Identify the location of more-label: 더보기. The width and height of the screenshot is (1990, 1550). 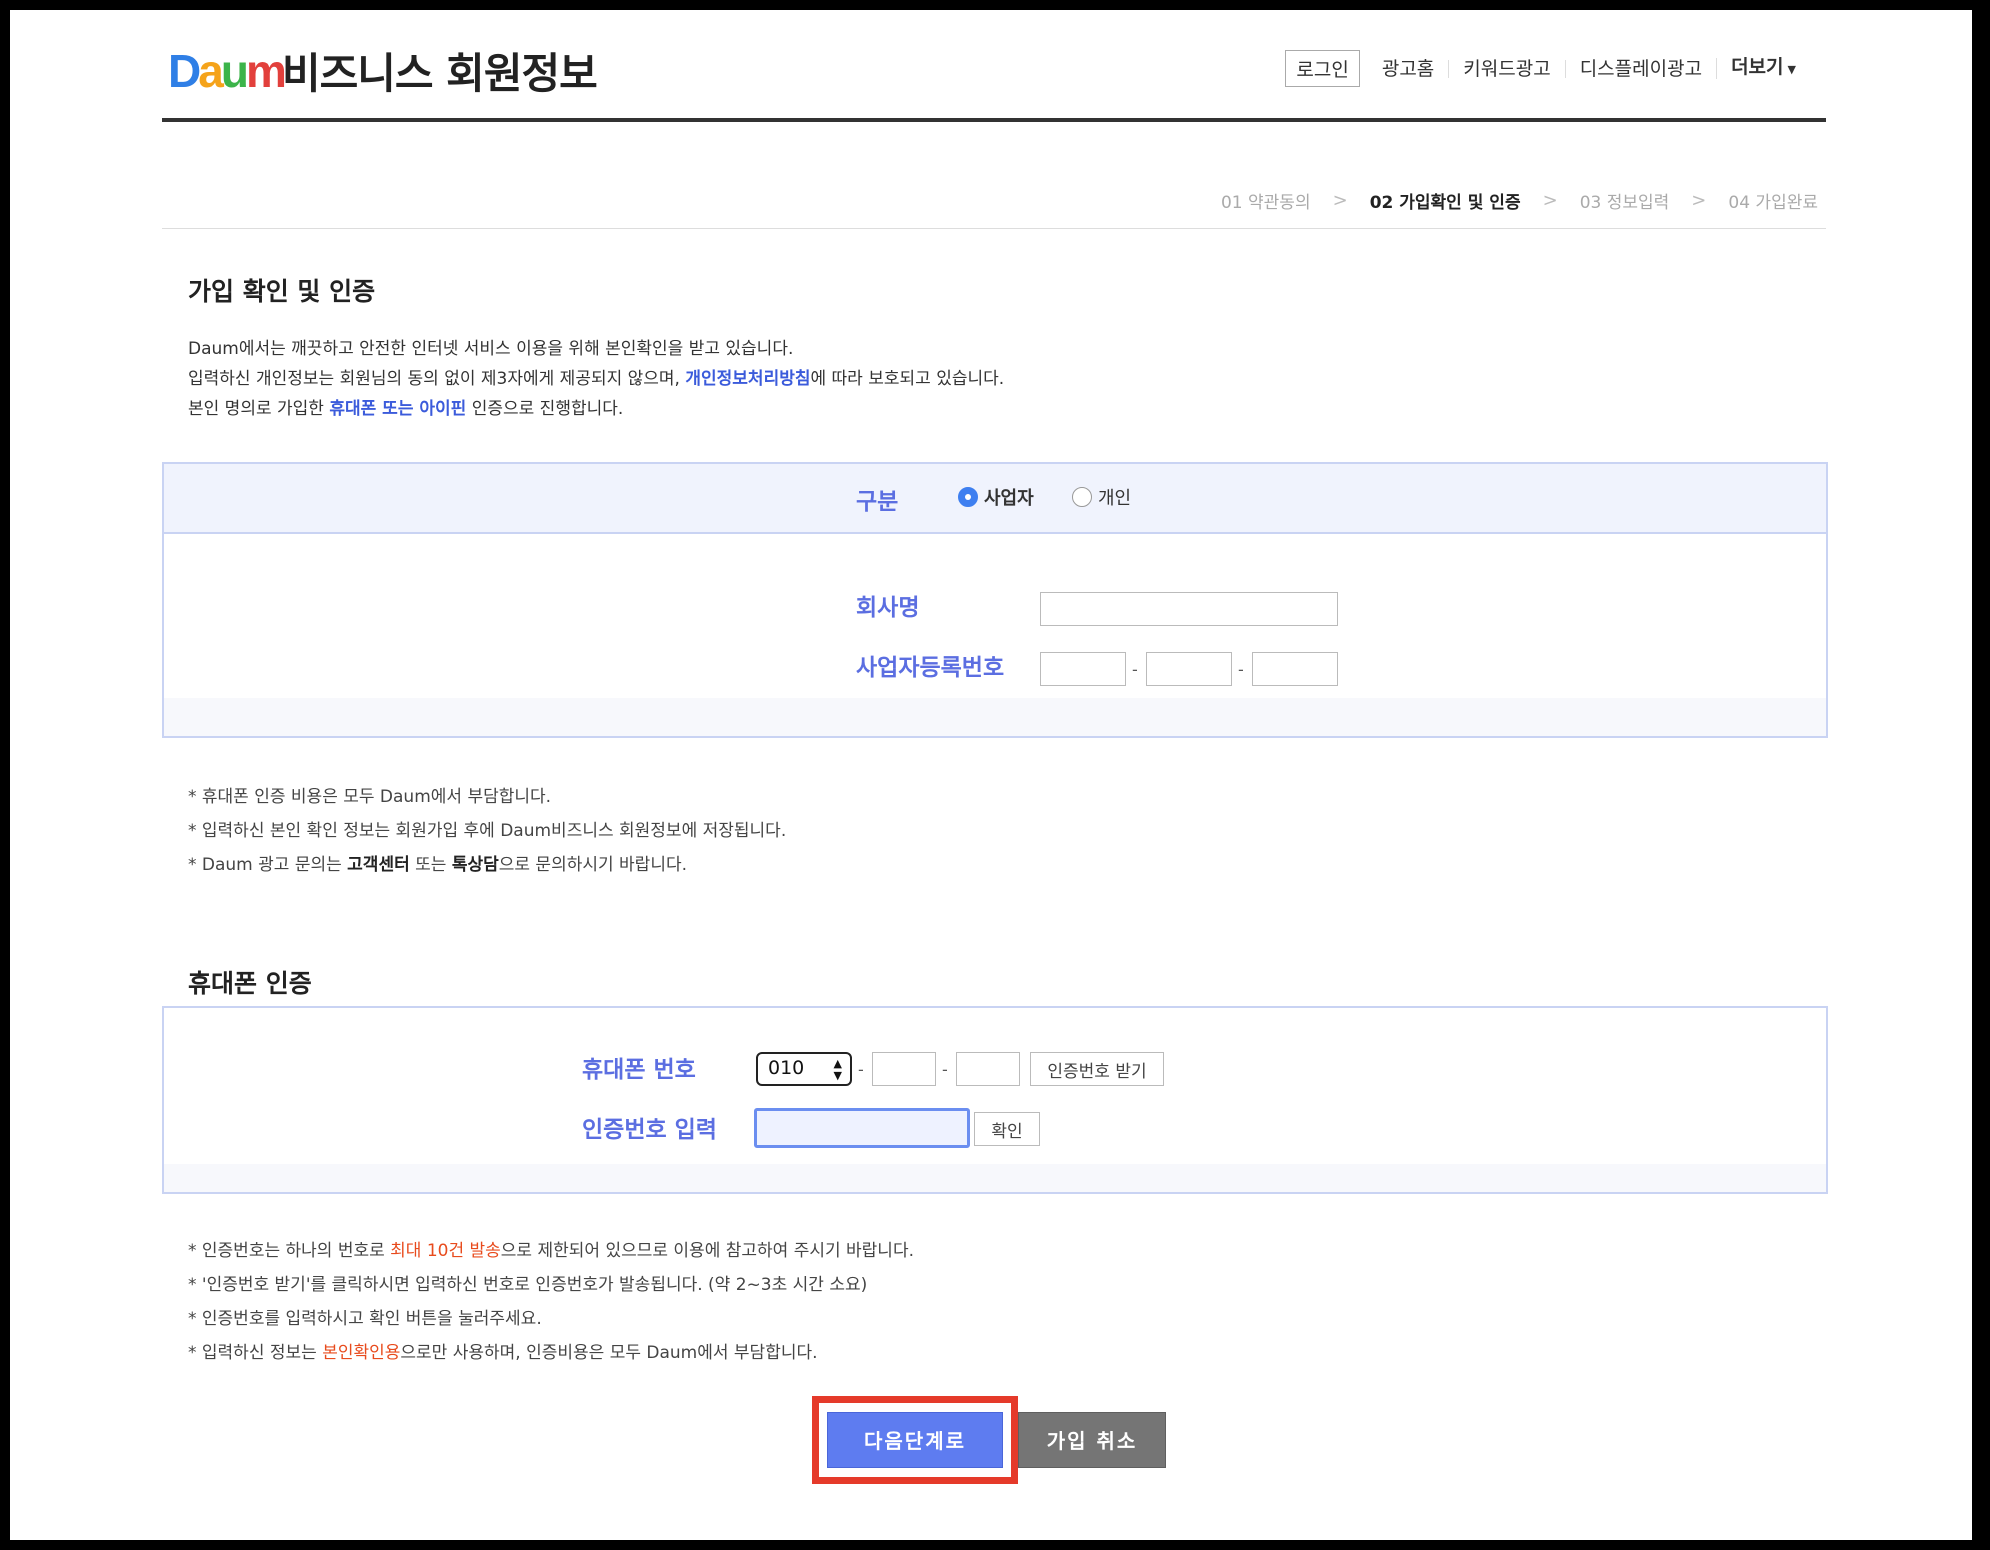
(1757, 67).